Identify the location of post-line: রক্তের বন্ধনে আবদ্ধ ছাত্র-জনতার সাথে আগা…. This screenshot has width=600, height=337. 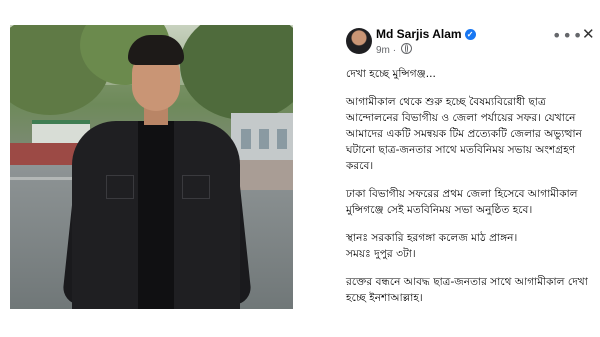
(467, 290).